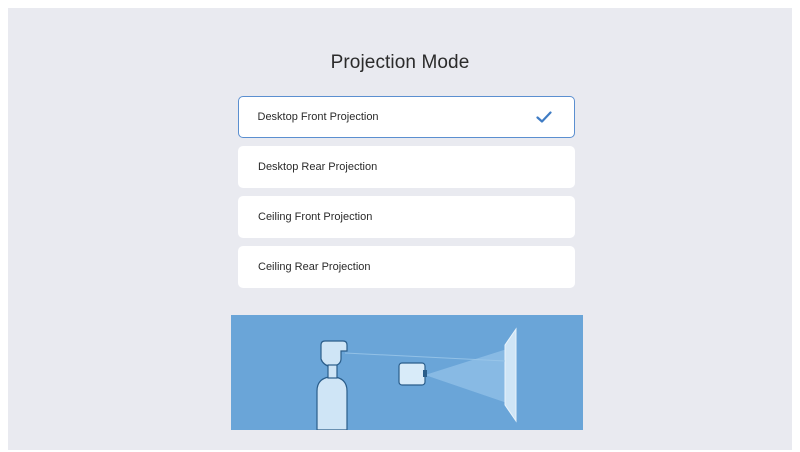 This screenshot has height=452, width=800. What do you see at coordinates (510, 375) in the screenshot?
I see `projection-screen-icon` at bounding box center [510, 375].